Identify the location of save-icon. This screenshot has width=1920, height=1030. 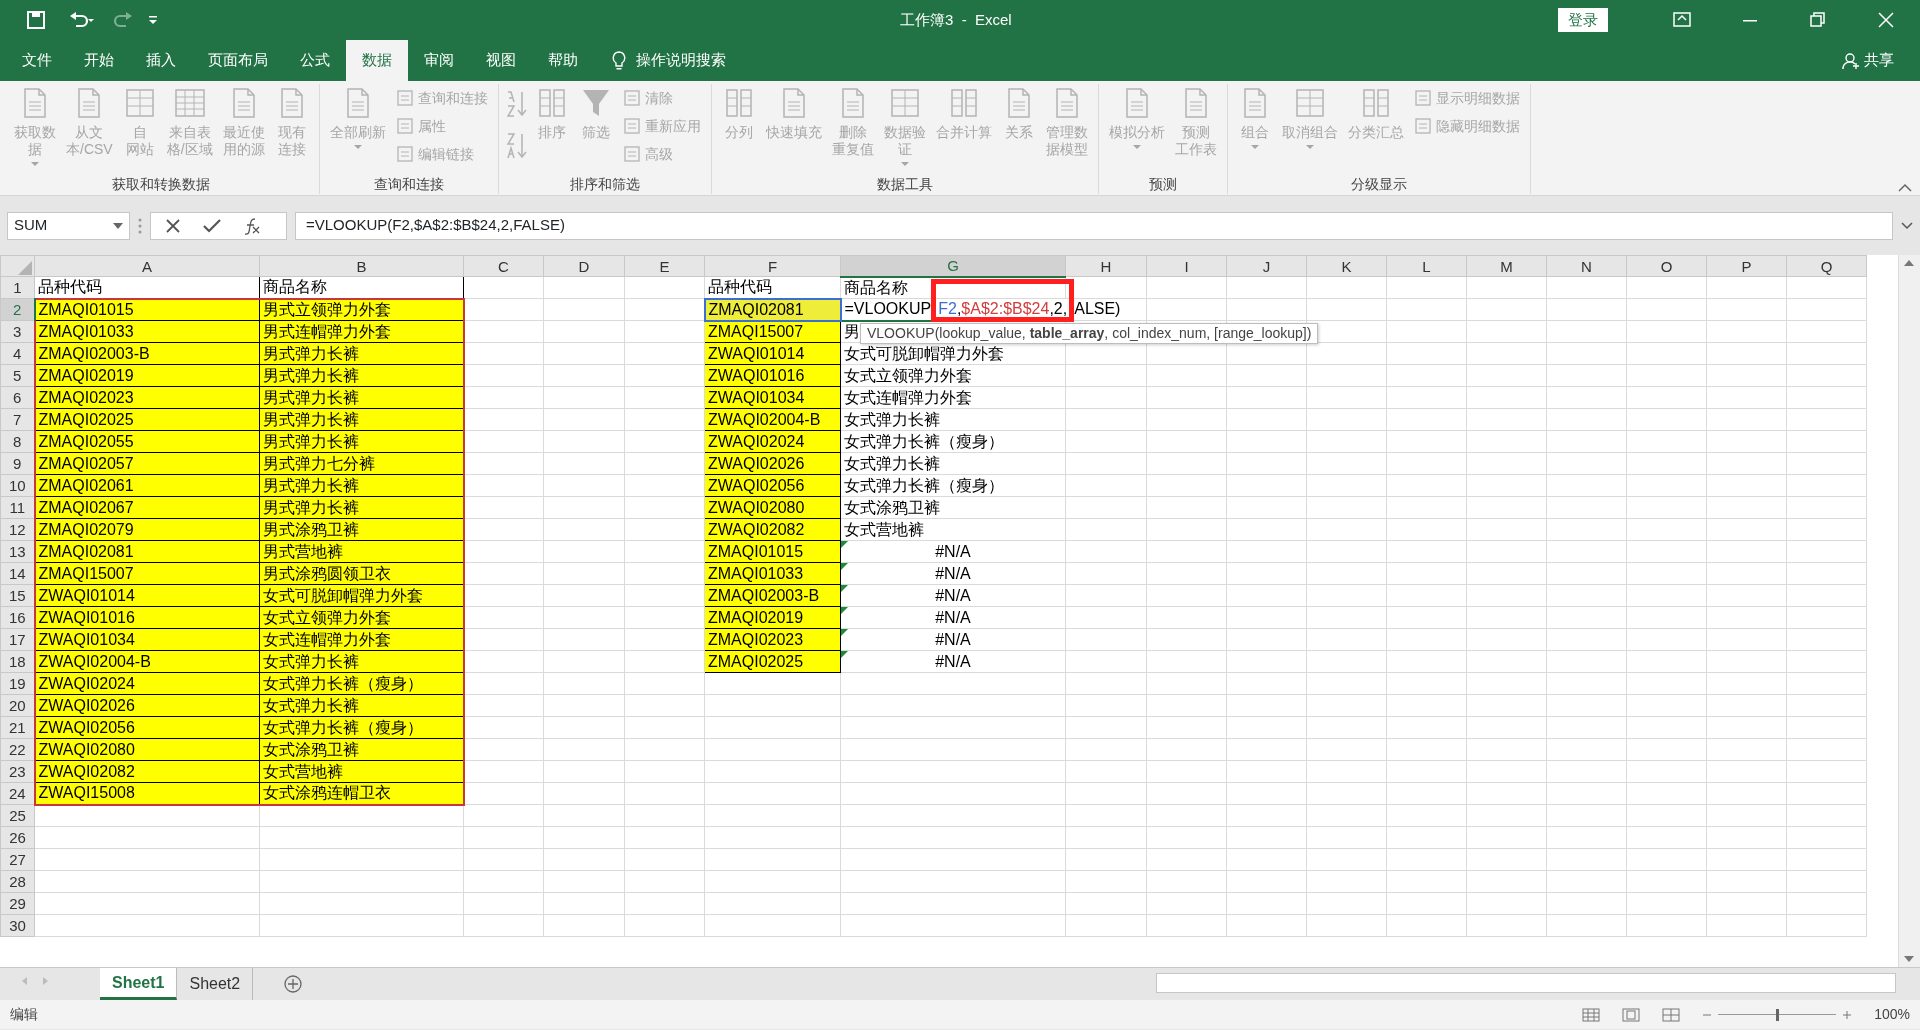
(36, 20).